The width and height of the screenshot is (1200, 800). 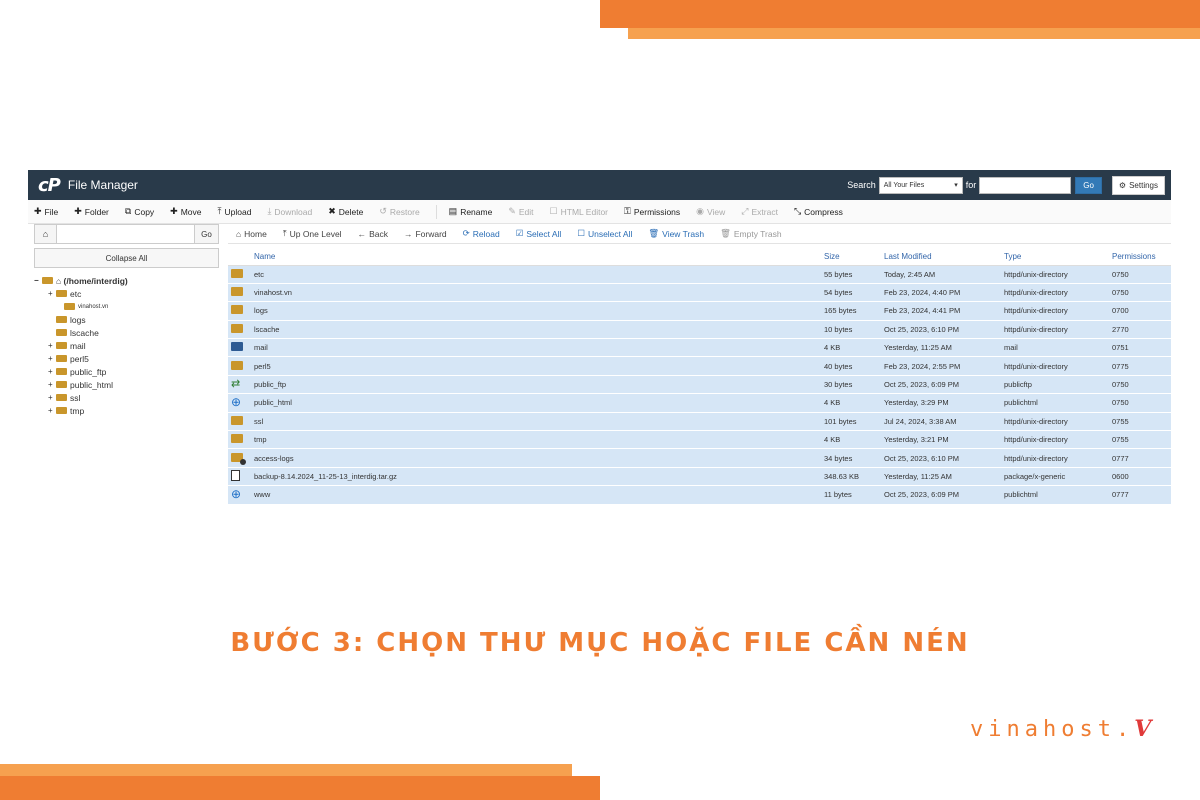 What do you see at coordinates (126, 397) in the screenshot?
I see `tree-item-ssl: + ssl` at bounding box center [126, 397].